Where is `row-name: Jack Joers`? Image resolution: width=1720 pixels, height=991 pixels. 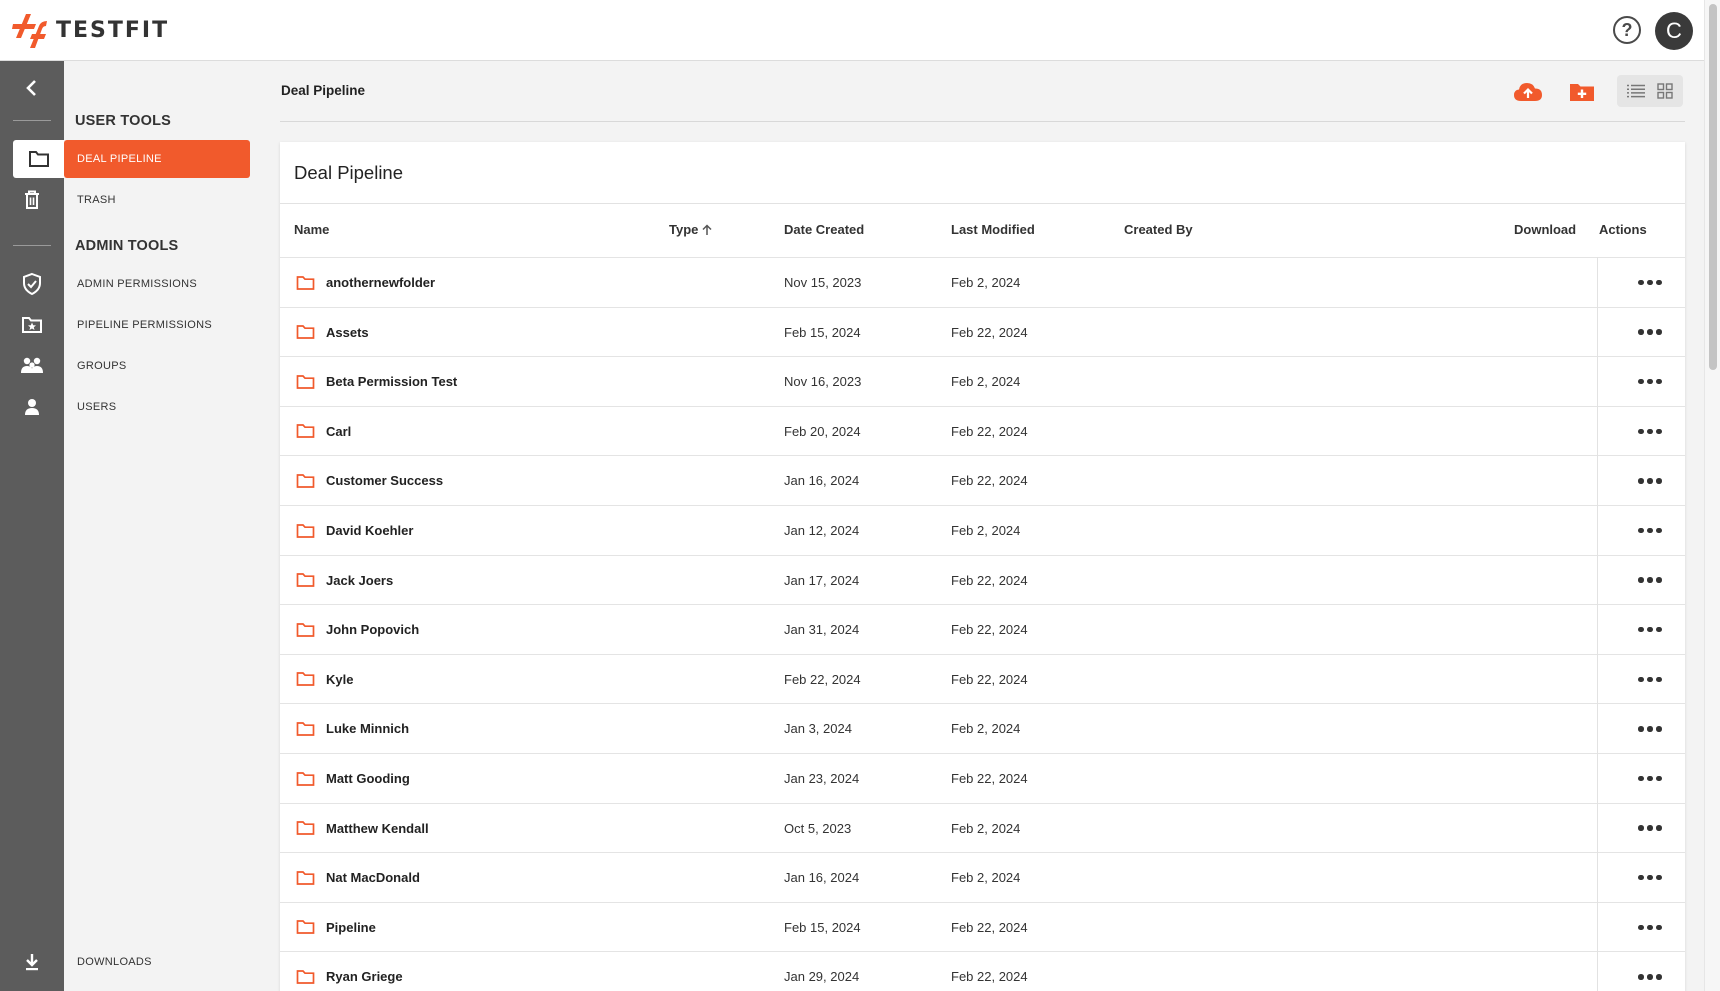 row-name: Jack Joers is located at coordinates (360, 580).